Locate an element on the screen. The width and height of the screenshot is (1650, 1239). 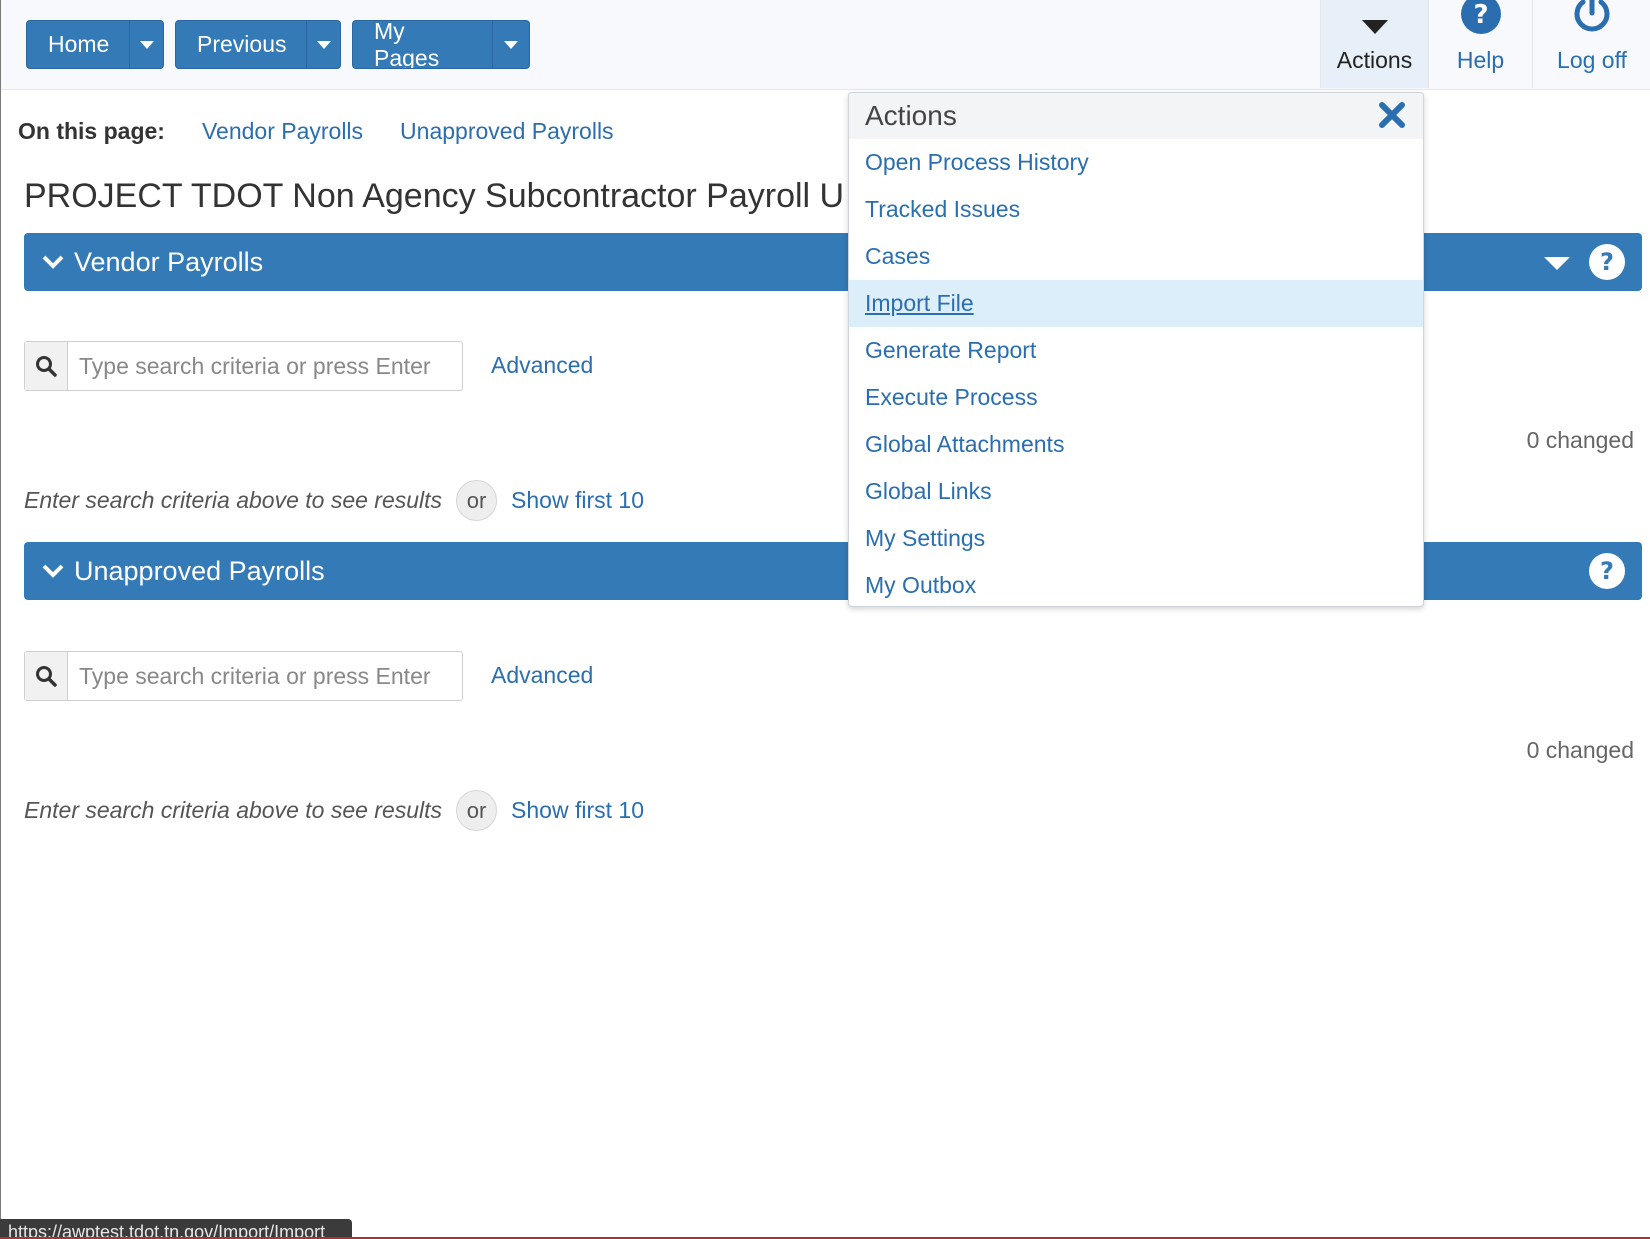
menu-item-import-file: Import File is located at coordinates (1136, 303).